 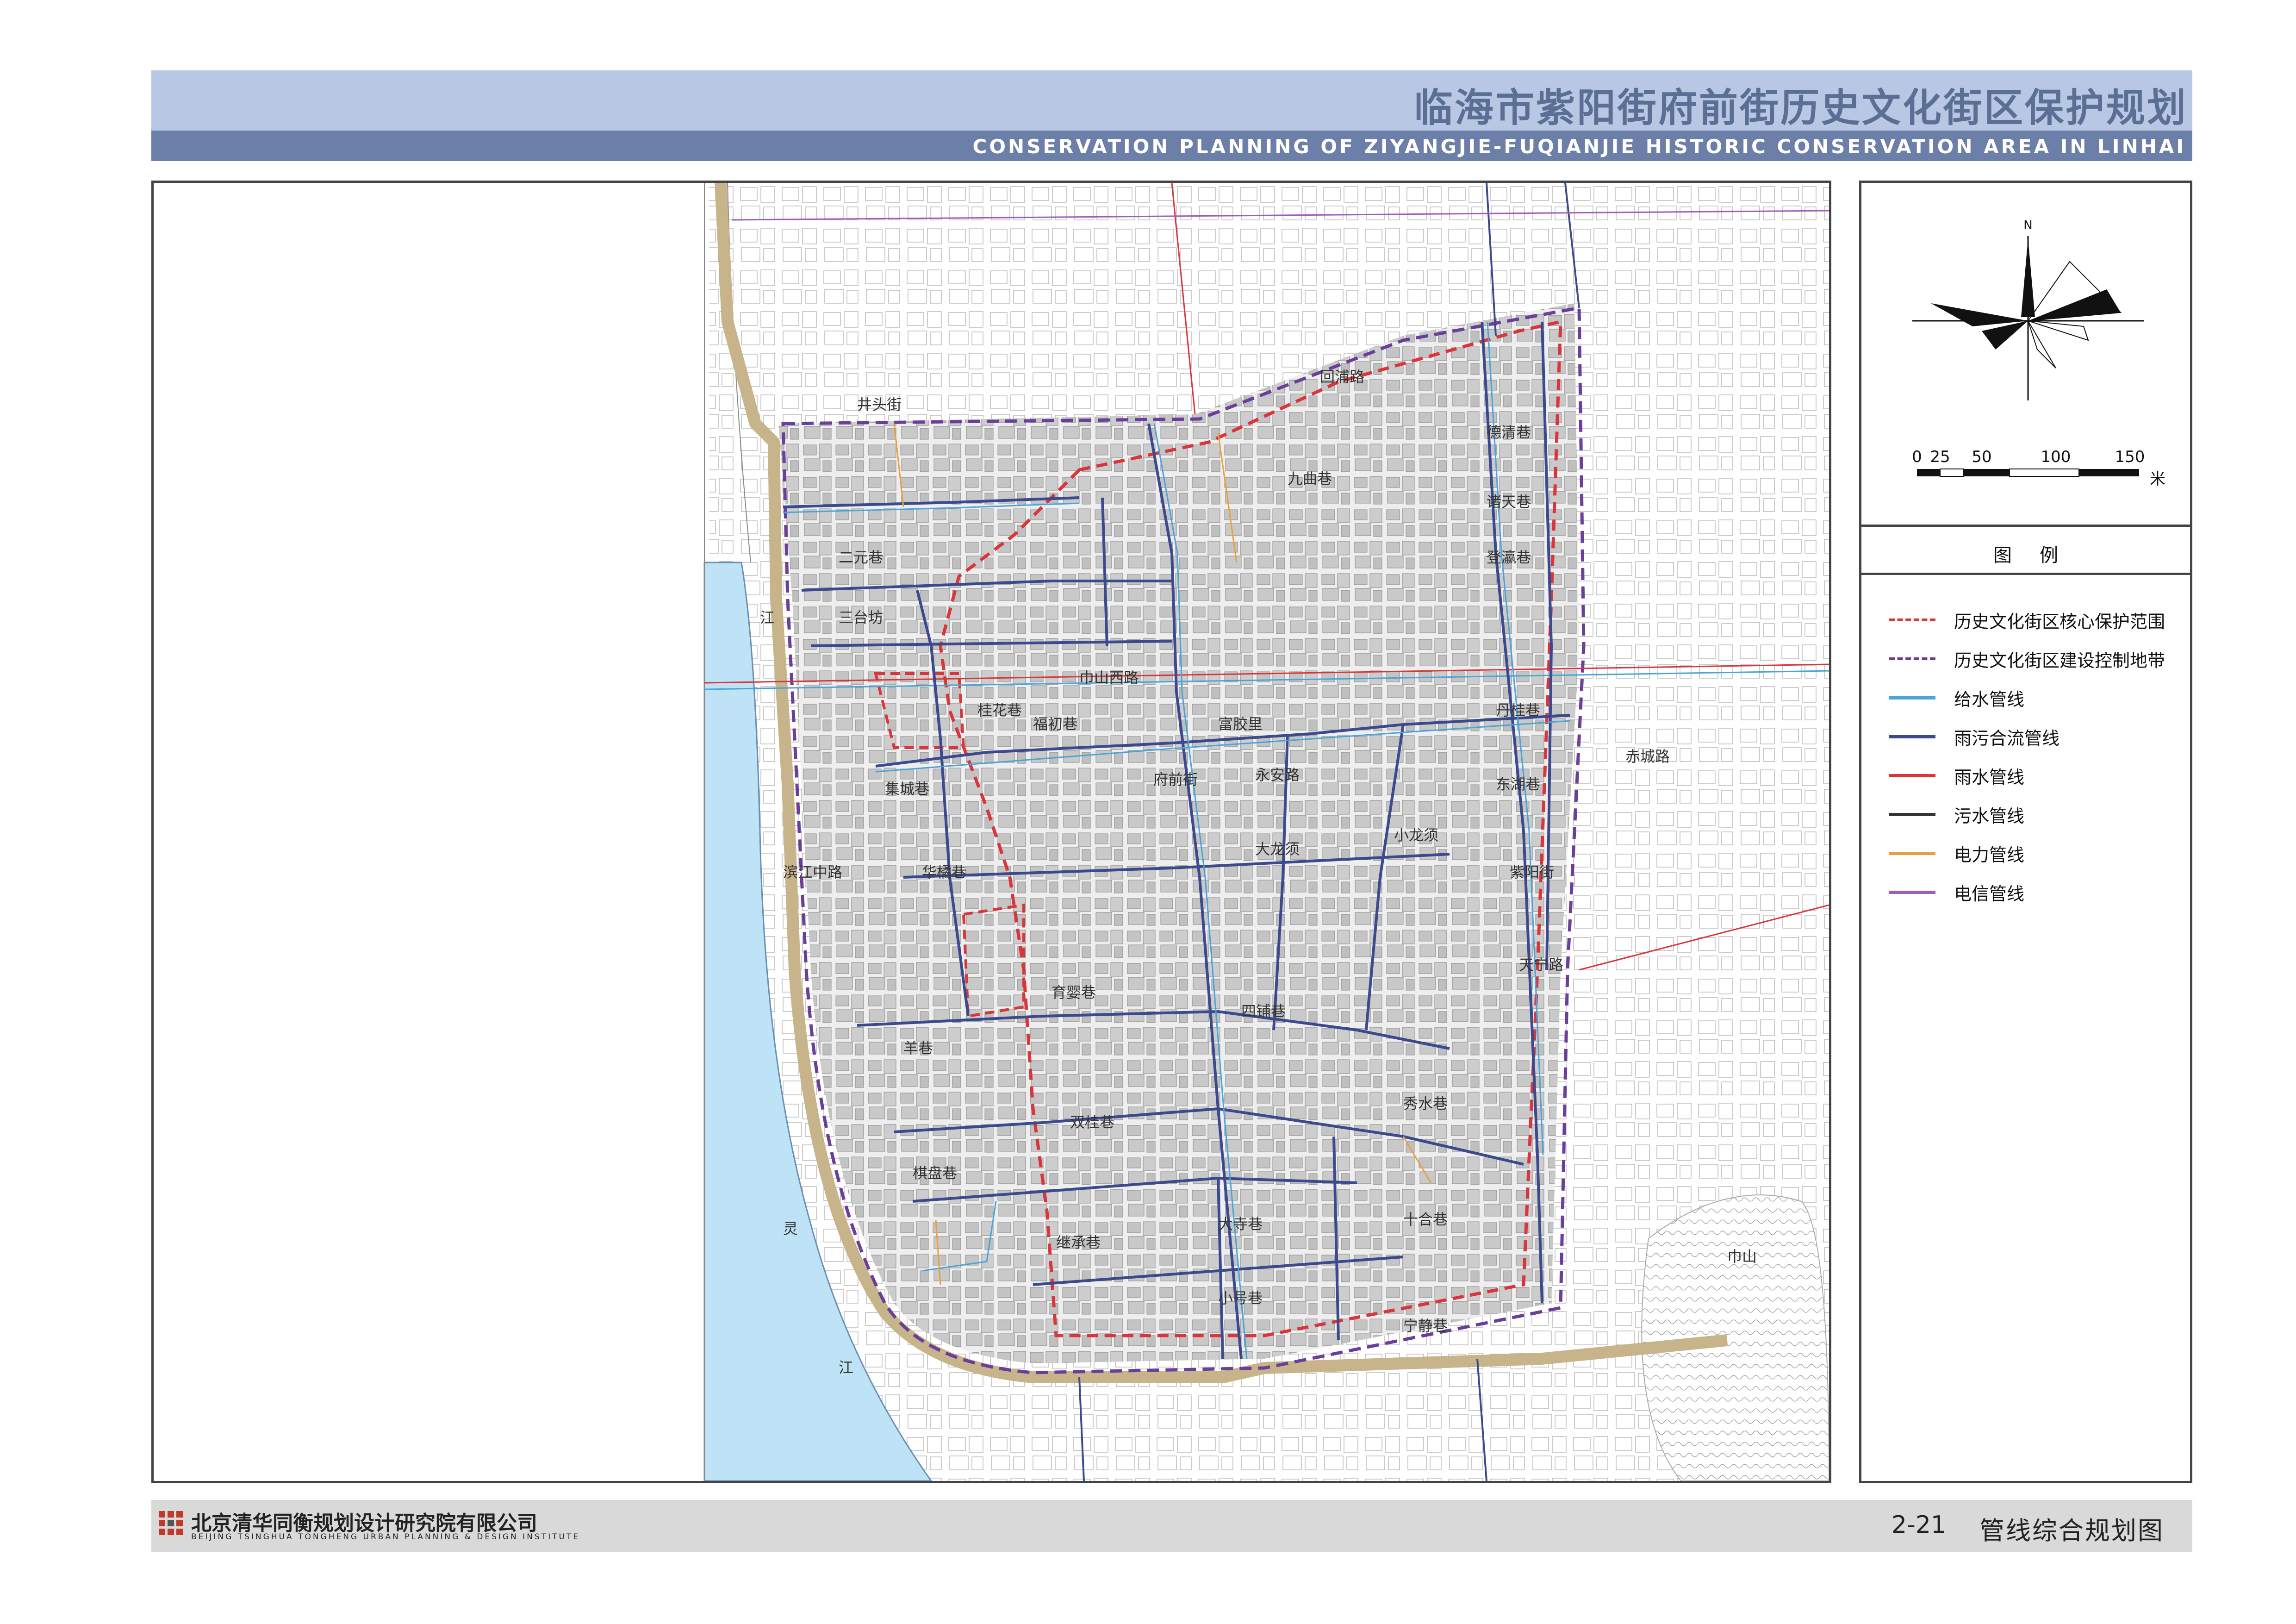 What do you see at coordinates (935, 1173) in the screenshot?
I see `label-qipan-xiang: 棋盘巷` at bounding box center [935, 1173].